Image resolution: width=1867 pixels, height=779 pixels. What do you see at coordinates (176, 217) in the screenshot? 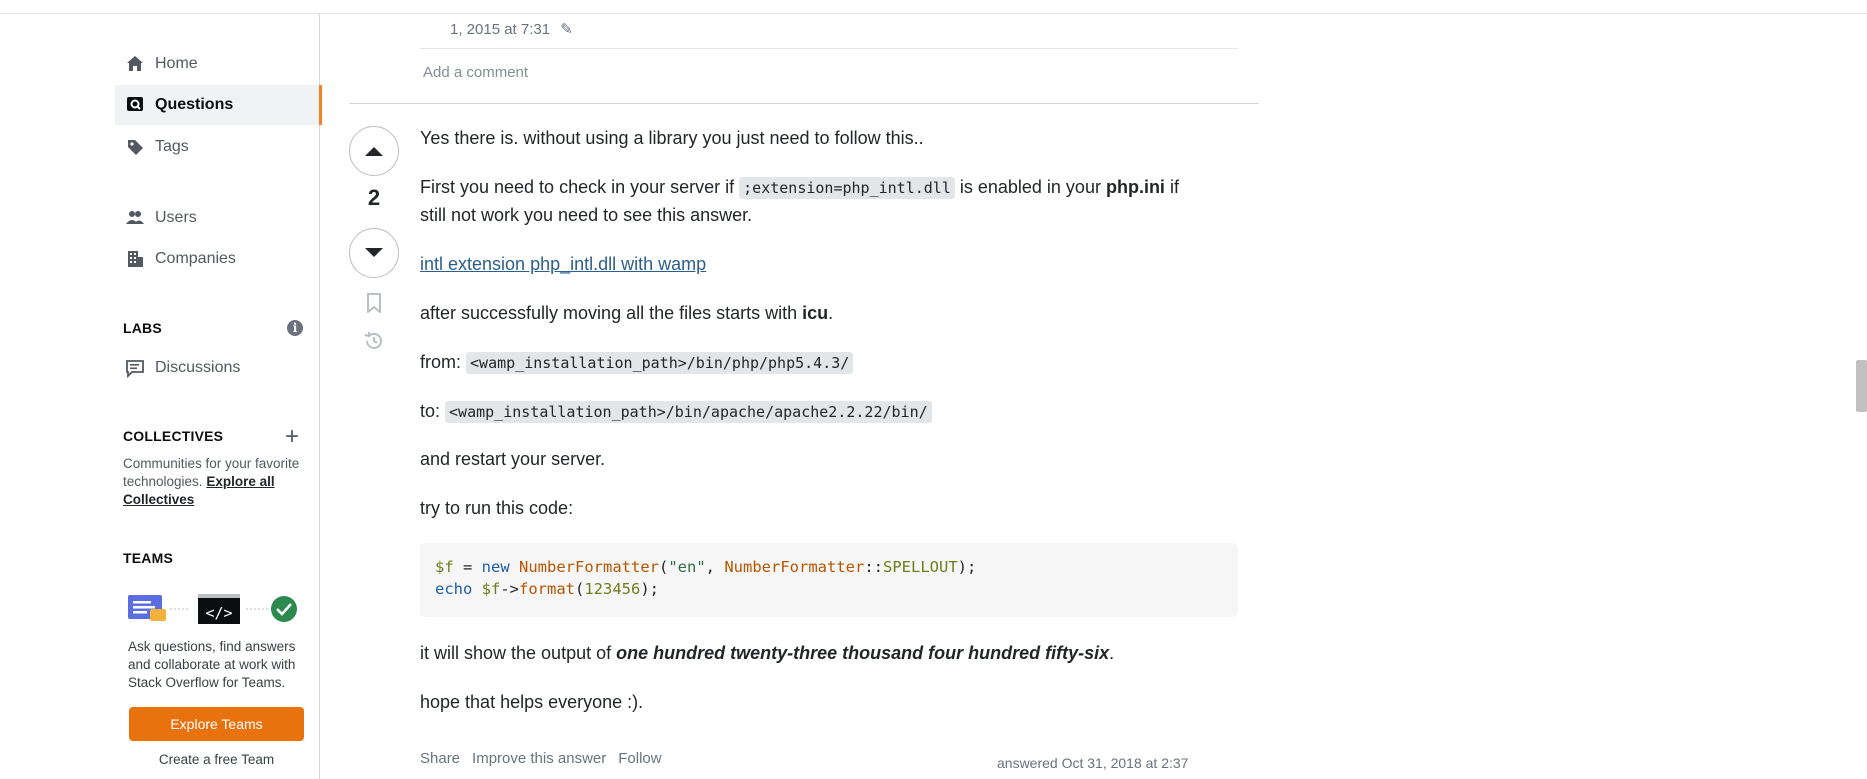
I see `nav-users-label: Users` at bounding box center [176, 217].